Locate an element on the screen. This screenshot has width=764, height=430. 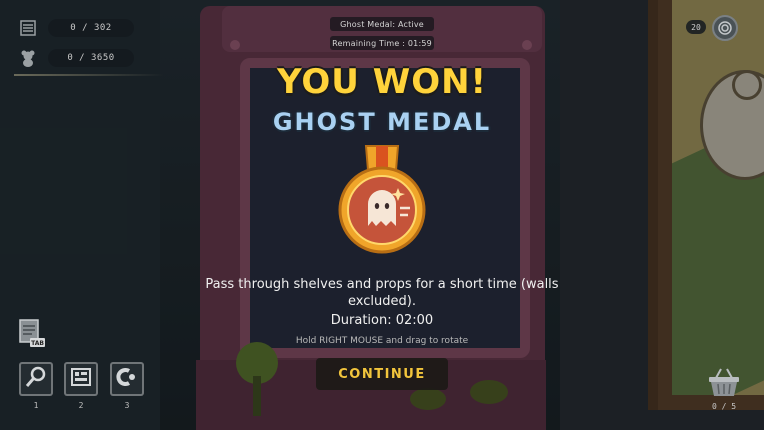
tool-map-button is located at coordinates (81, 379).